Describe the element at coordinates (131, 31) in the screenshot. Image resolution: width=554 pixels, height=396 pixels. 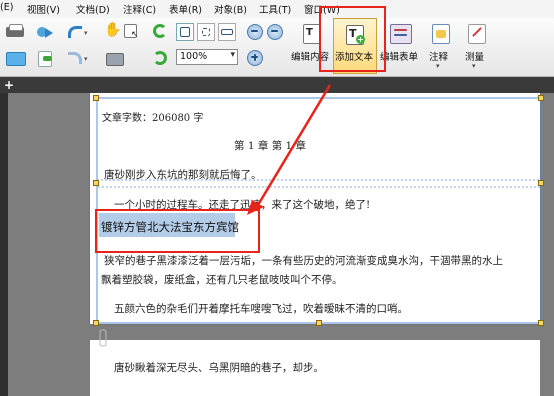
I see `select-text-icon: ↖` at that location.